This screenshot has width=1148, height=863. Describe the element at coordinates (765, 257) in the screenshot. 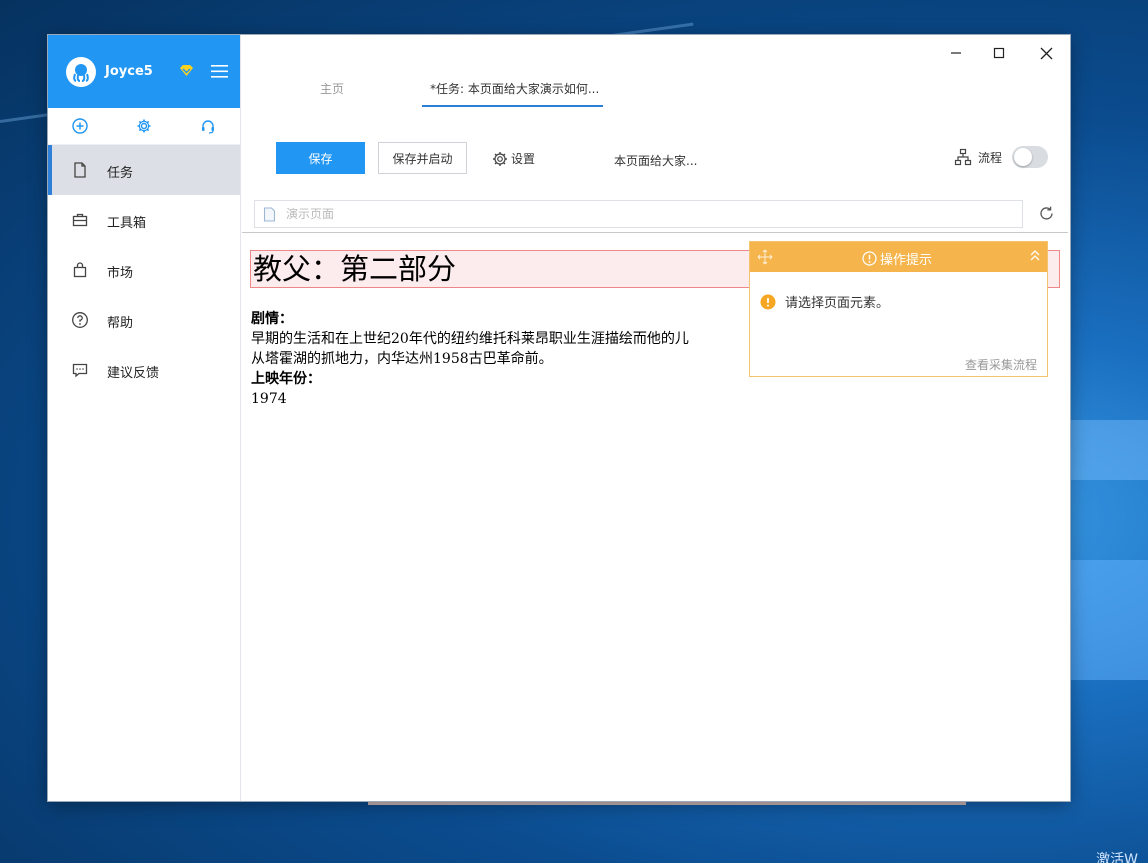

I see `move-icon` at that location.